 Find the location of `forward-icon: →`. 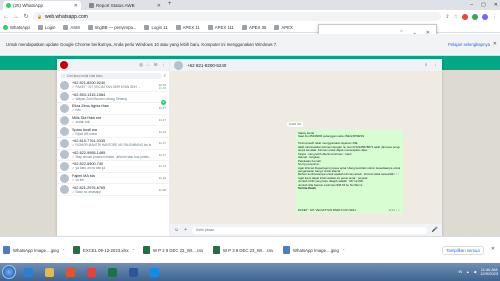

forward-icon: → is located at coordinates (16, 17).